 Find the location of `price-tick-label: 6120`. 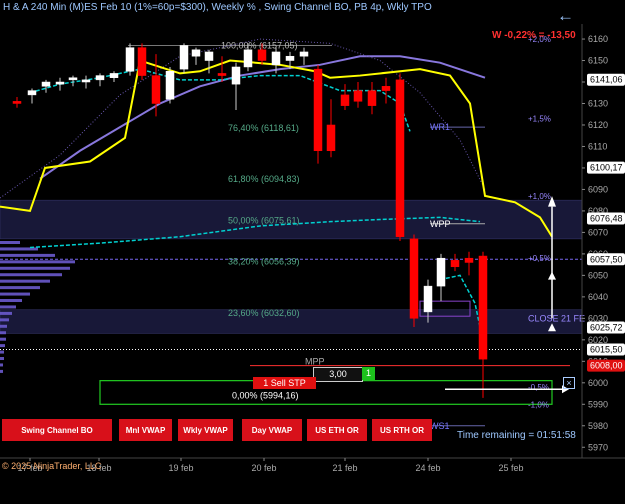

price-tick-label: 6120 is located at coordinates (598, 125).